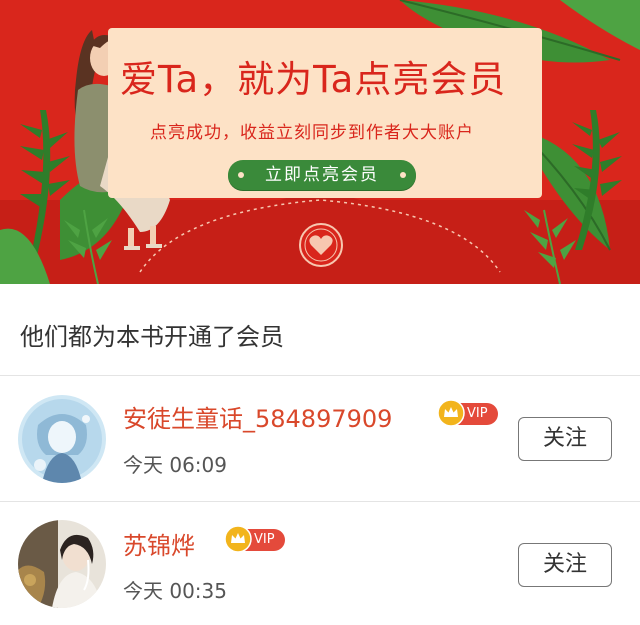  What do you see at coordinates (321, 245) in the screenshot?
I see `heart-seal-icon` at bounding box center [321, 245].